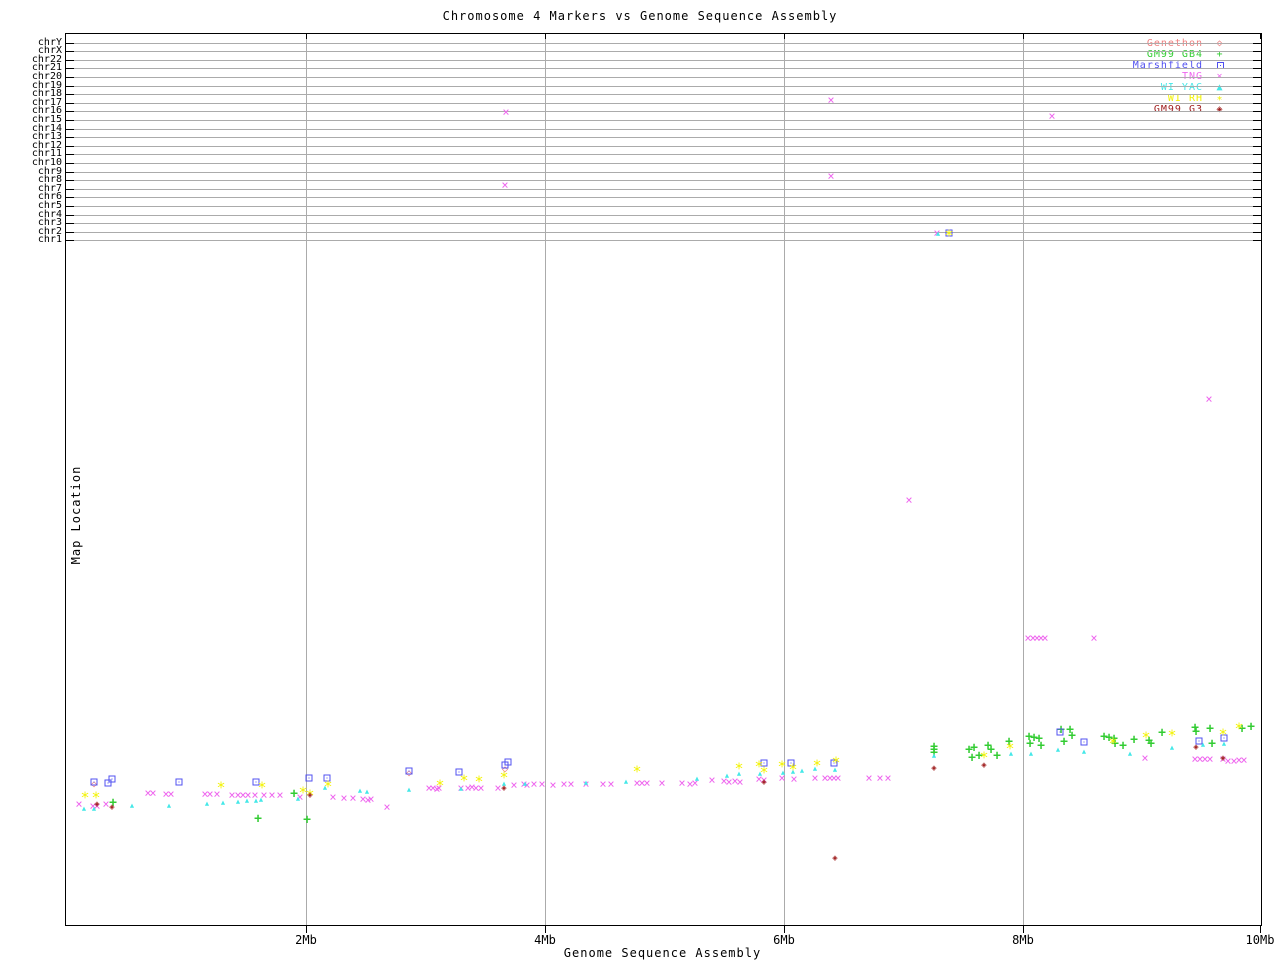 The height and width of the screenshot is (960, 1280). What do you see at coordinates (1023, 940) in the screenshot?
I see `x-tick-label: 8Mb` at bounding box center [1023, 940].